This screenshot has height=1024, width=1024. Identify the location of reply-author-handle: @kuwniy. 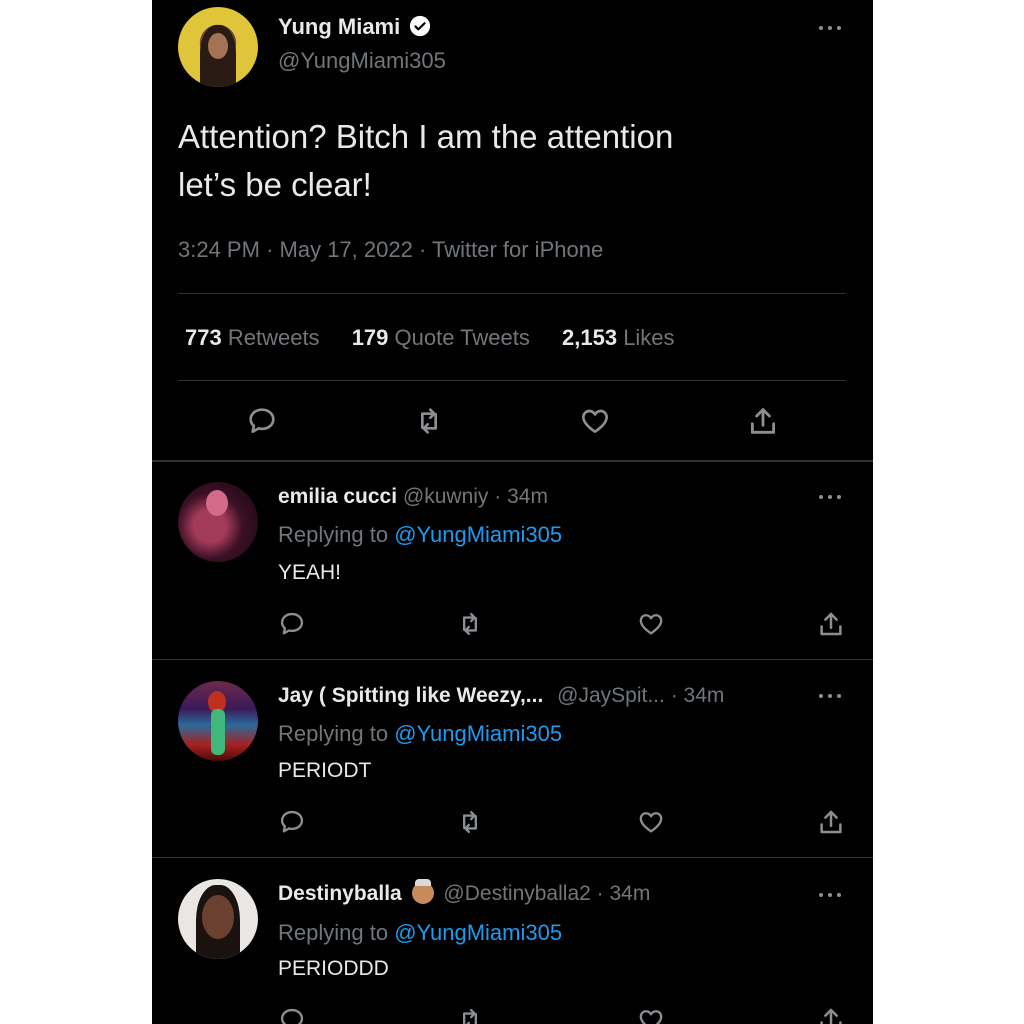
(446, 496).